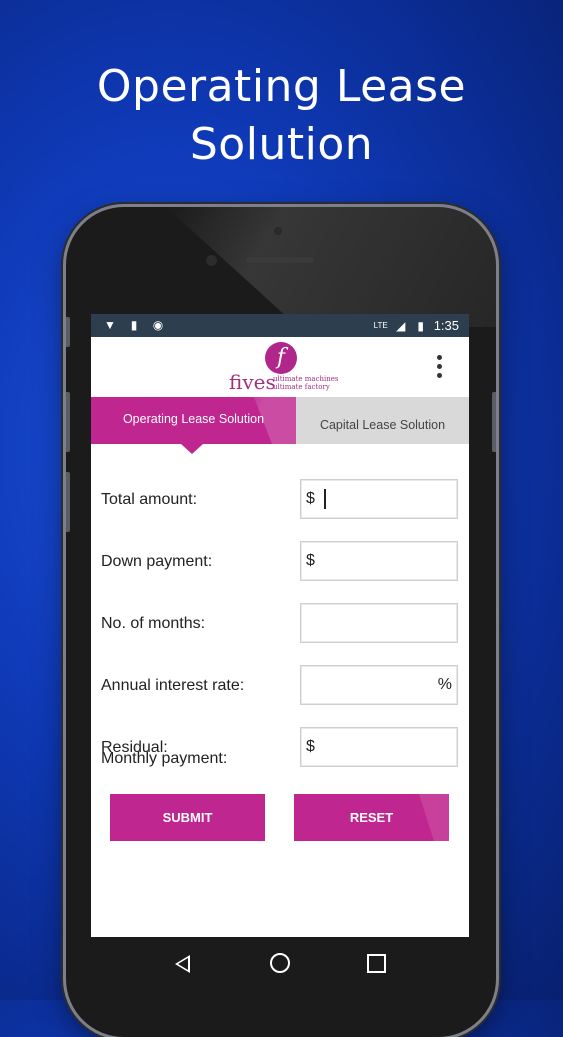 This screenshot has height=1037, width=563. What do you see at coordinates (379, 747) in the screenshot?
I see `residual-input: $` at bounding box center [379, 747].